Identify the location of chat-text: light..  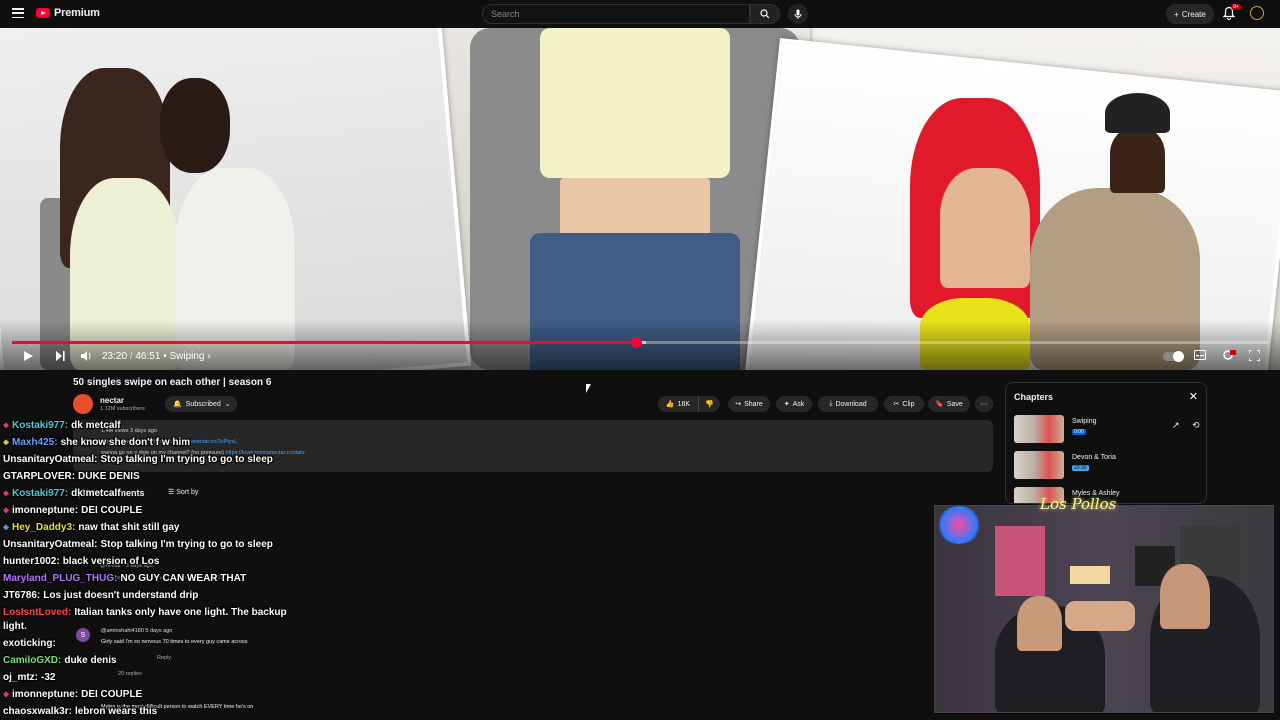
(15, 626).